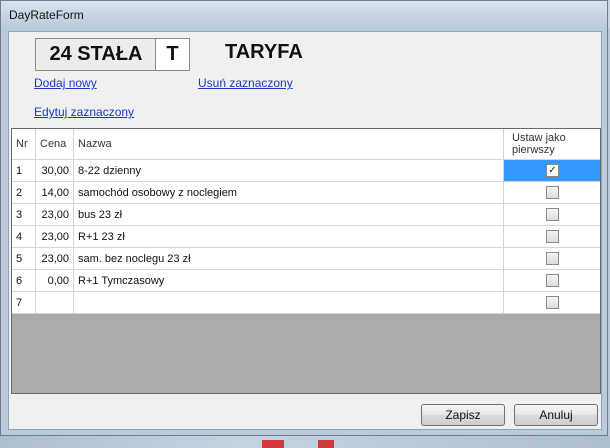  I want to click on table-row: 6 0,00 R+1 Tymczasowy, so click(306, 280).